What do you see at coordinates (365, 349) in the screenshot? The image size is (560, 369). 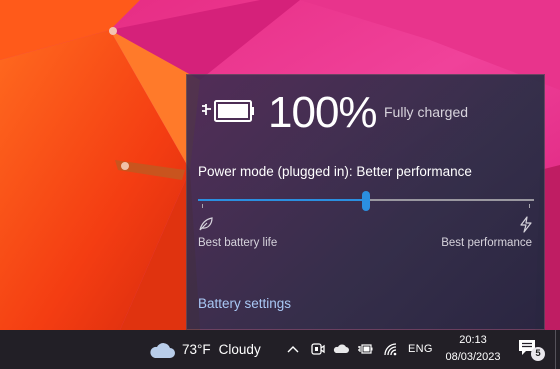 I see `battery-icon` at bounding box center [365, 349].